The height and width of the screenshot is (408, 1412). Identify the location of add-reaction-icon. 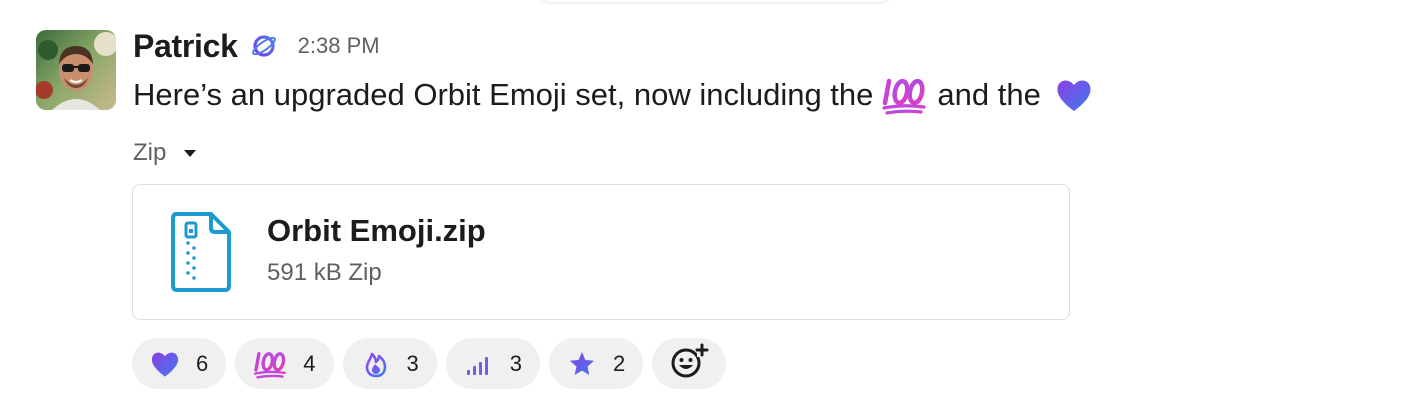
(689, 363).